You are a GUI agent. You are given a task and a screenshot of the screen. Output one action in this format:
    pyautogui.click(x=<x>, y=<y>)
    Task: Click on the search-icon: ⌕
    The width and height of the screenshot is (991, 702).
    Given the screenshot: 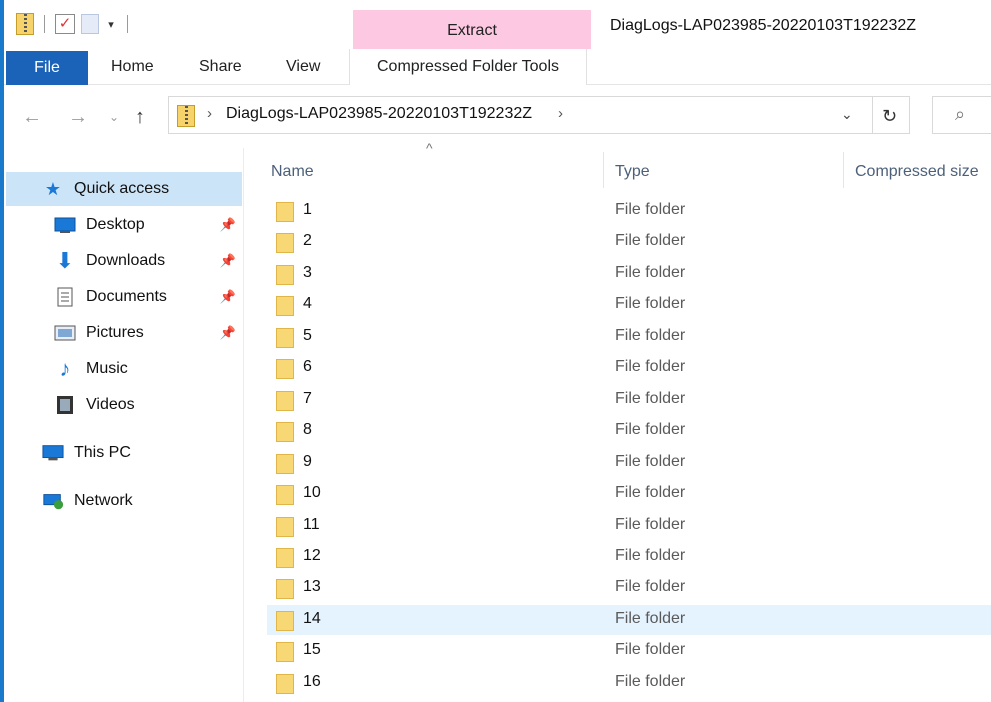 What is the action you would take?
    pyautogui.click(x=960, y=114)
    